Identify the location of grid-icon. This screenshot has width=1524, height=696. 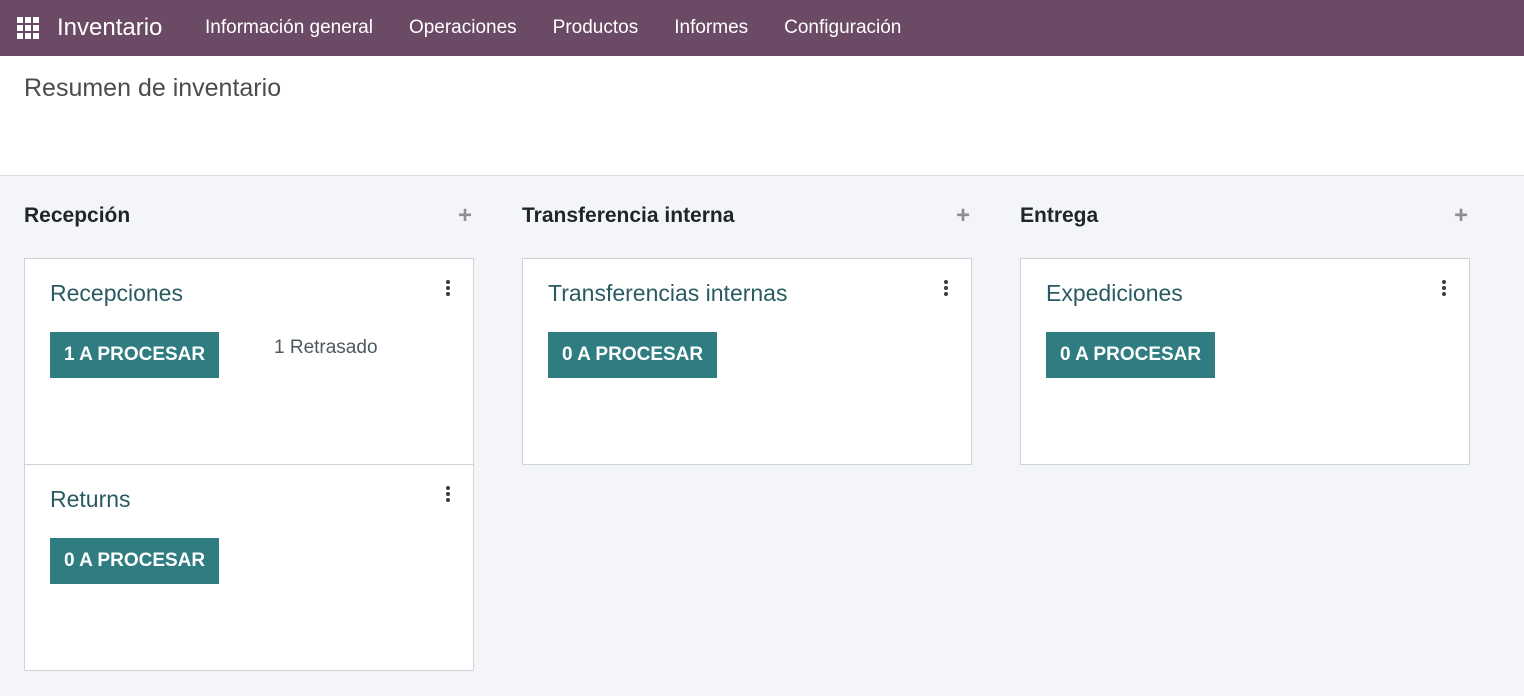
(28, 28).